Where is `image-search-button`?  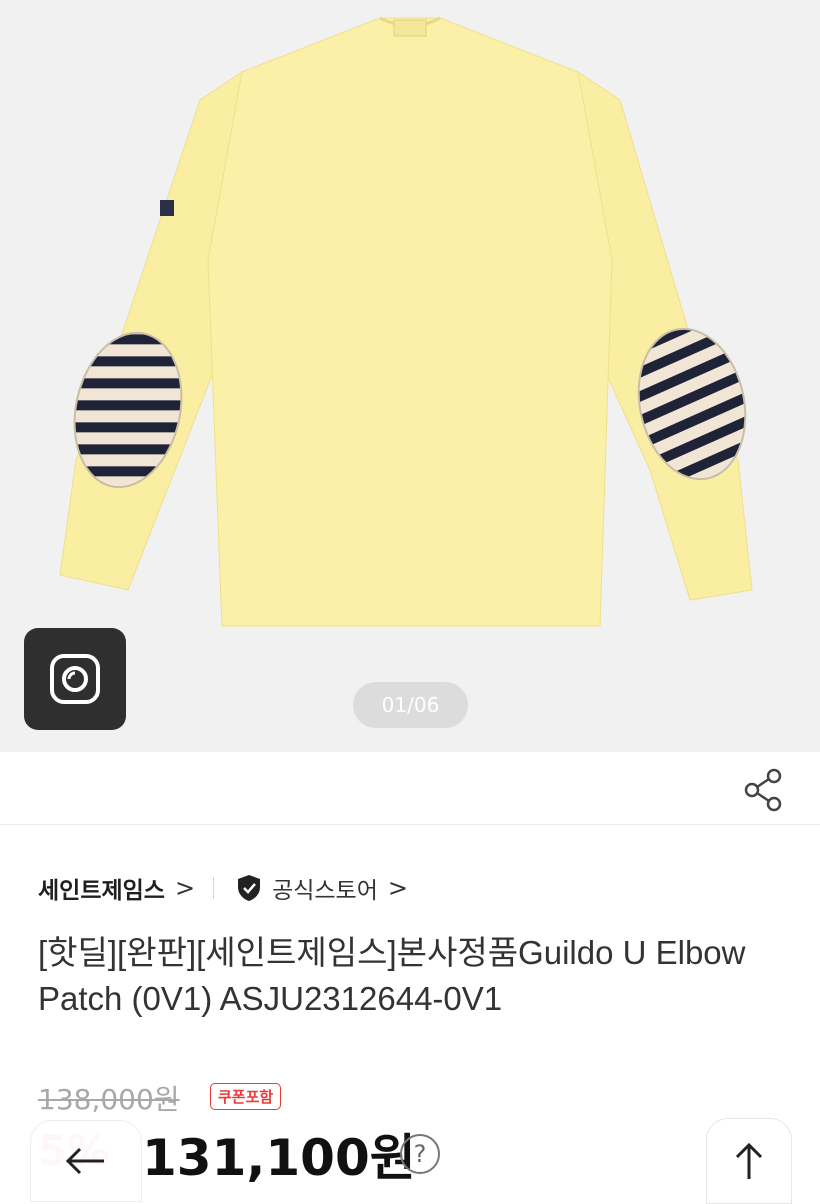
image-search-button is located at coordinates (75, 679).